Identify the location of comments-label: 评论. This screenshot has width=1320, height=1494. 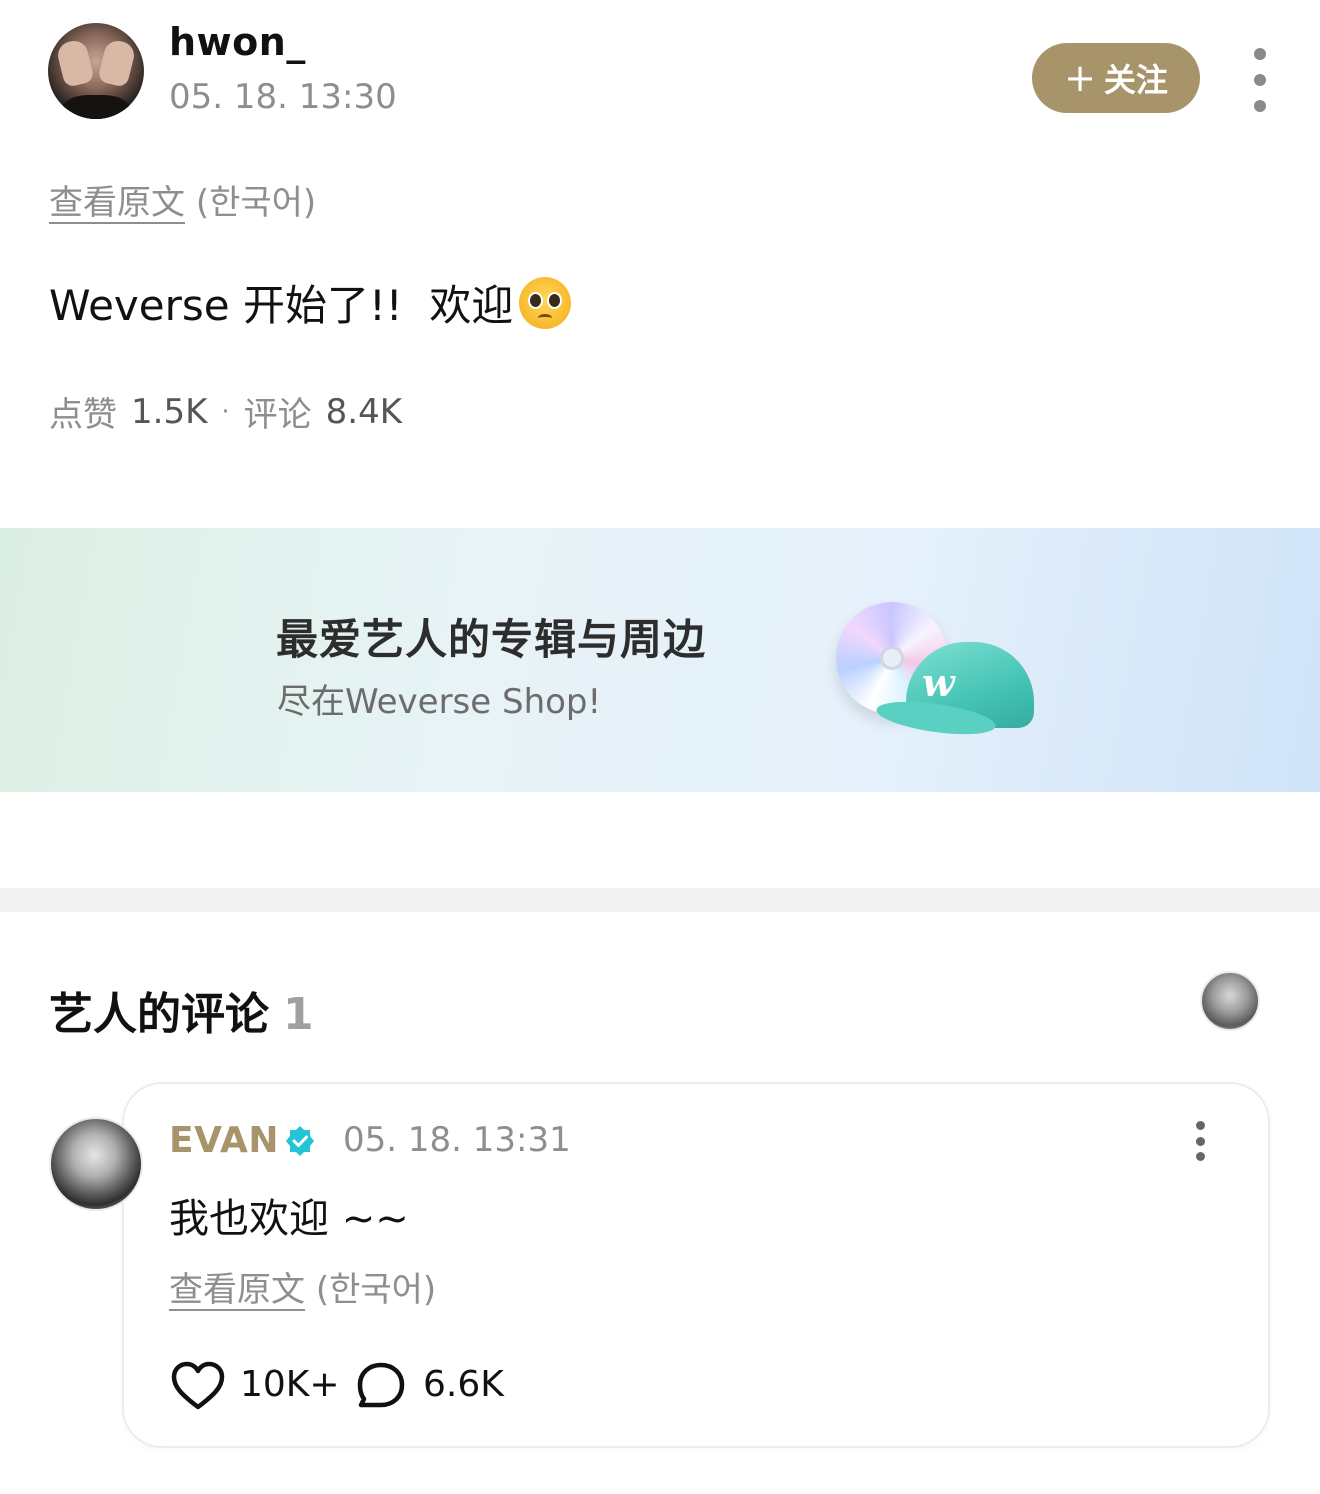
(278, 411).